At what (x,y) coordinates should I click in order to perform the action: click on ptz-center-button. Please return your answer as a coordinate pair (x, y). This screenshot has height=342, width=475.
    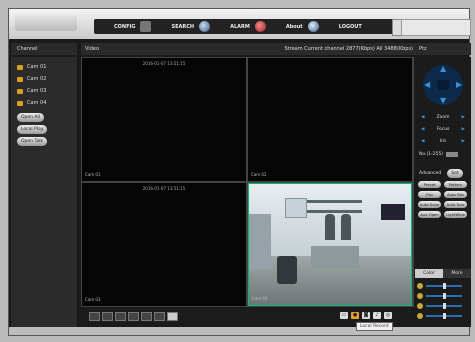
    Looking at the image, I should click on (443, 85).